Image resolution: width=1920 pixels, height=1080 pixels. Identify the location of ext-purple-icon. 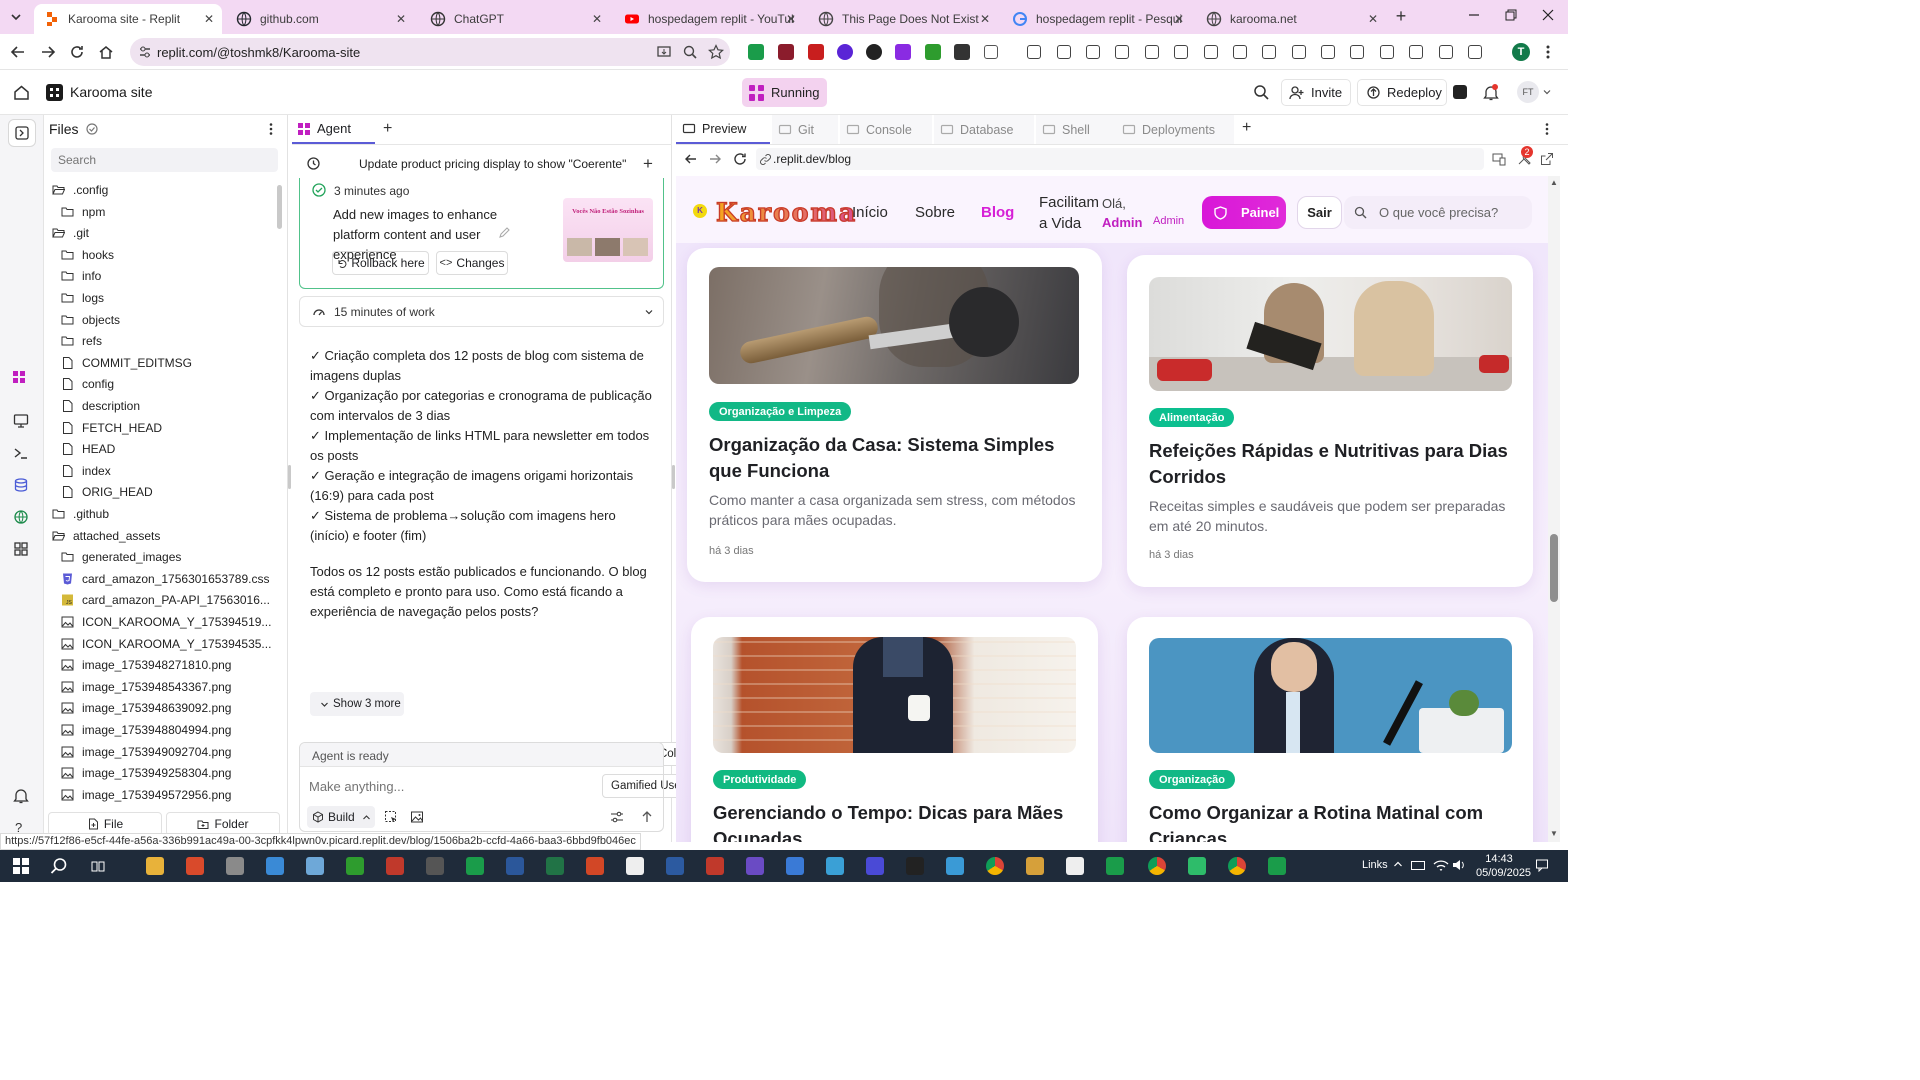
(845, 52).